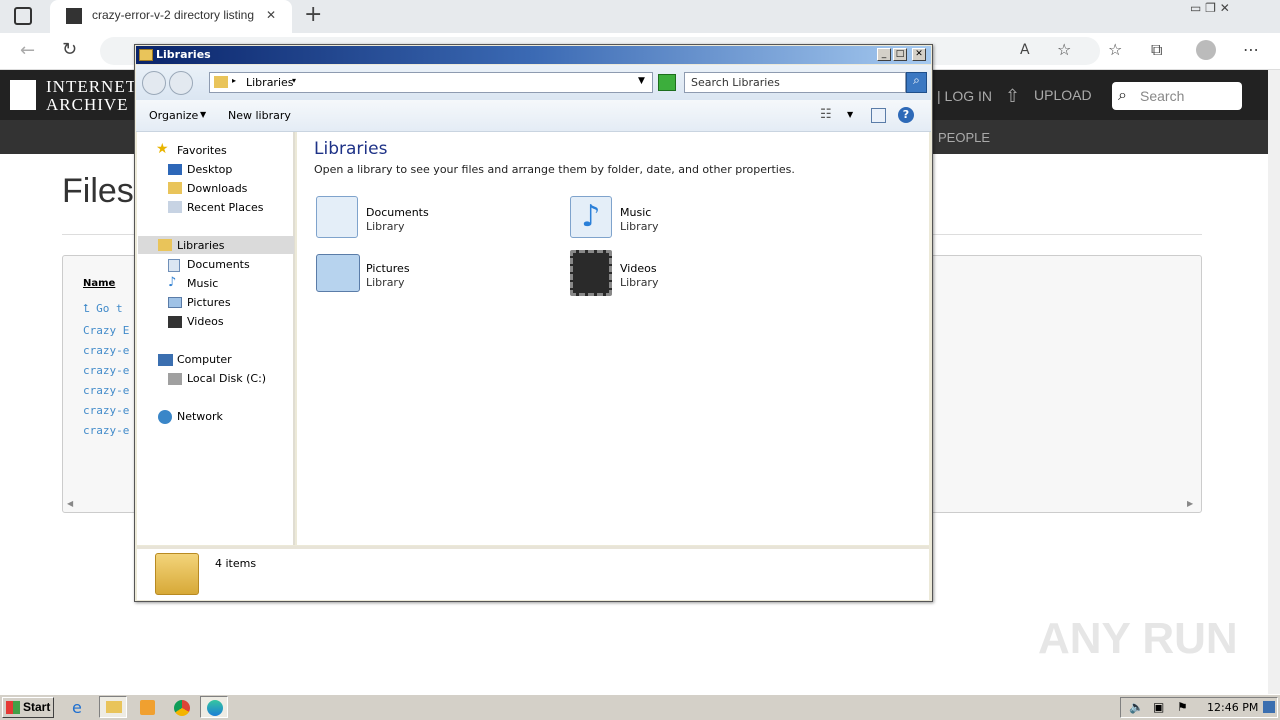 Image resolution: width=1280 pixels, height=720 pixels. Describe the element at coordinates (109, 308) in the screenshot. I see `go-up-text: Go t` at that location.